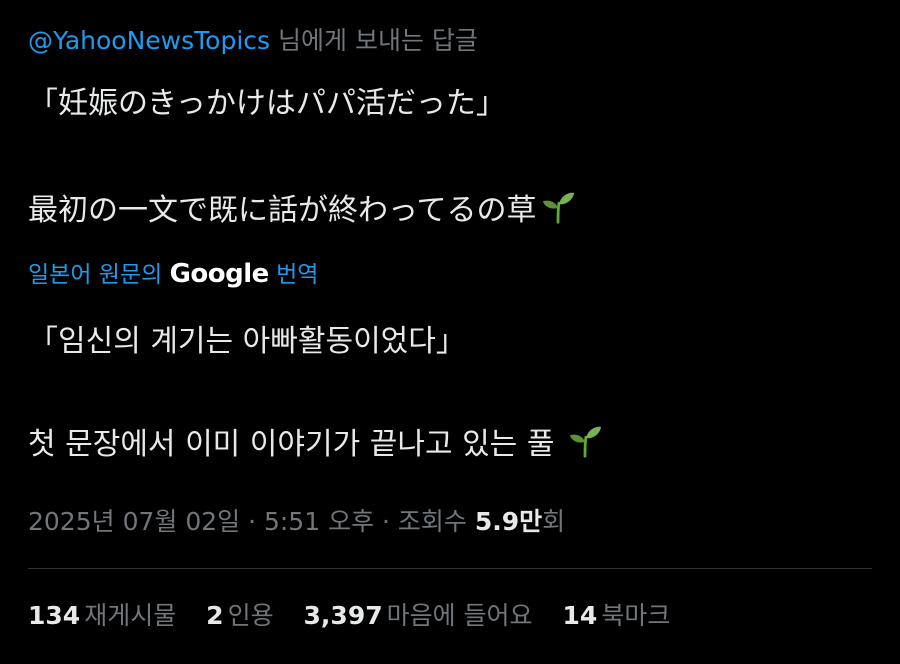  What do you see at coordinates (54, 615) in the screenshot?
I see `stat-count: 134` at bounding box center [54, 615].